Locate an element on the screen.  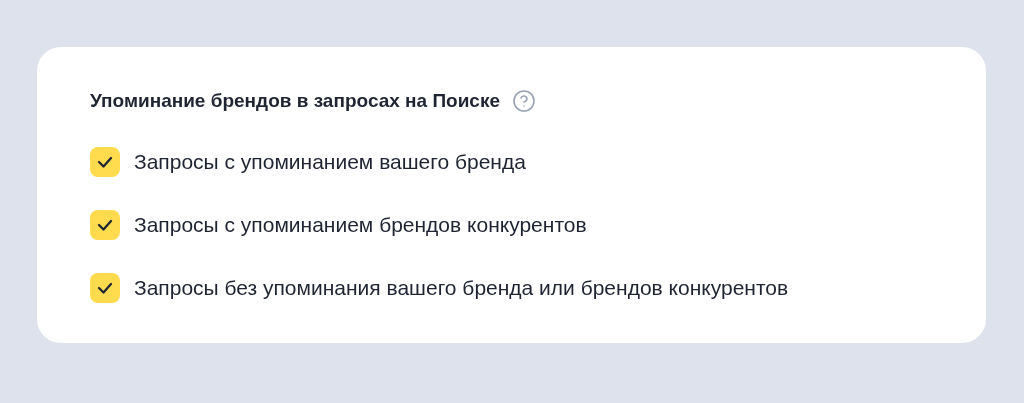
checkbox-label: Запросы без упоминания вашего бренда или брендов конкурентов is located at coordinates (461, 288).